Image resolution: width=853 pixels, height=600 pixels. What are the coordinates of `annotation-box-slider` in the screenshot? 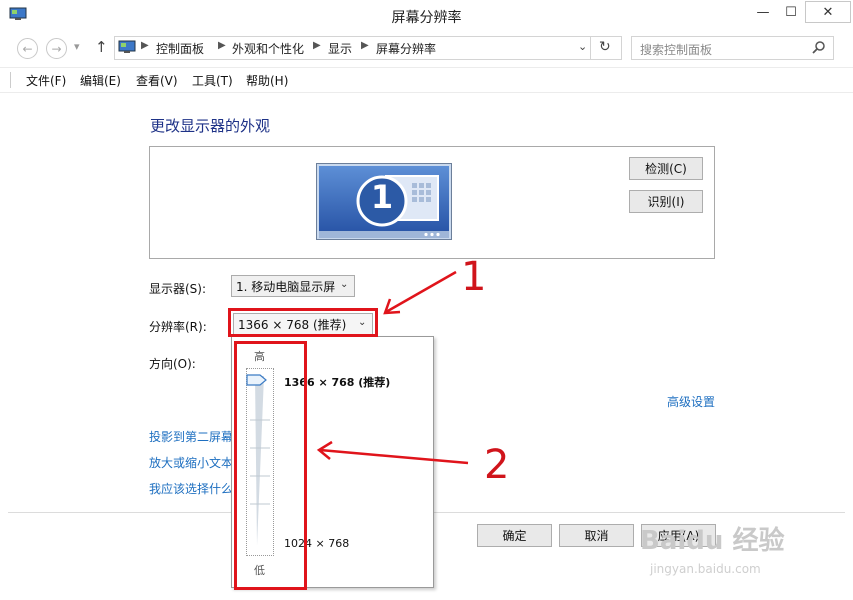 It's located at (270, 465).